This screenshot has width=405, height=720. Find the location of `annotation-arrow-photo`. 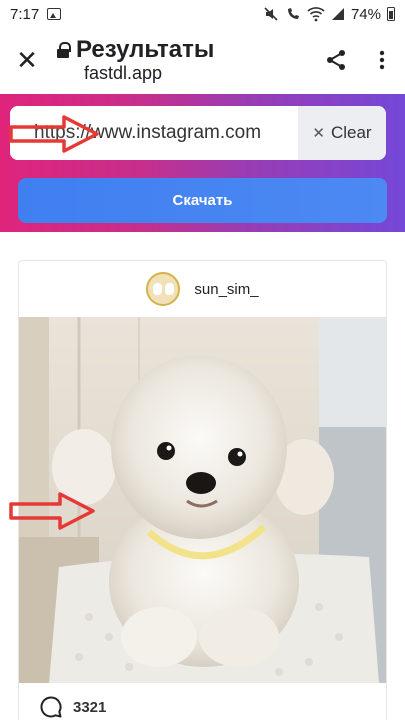

annotation-arrow-photo is located at coordinates (52, 511).